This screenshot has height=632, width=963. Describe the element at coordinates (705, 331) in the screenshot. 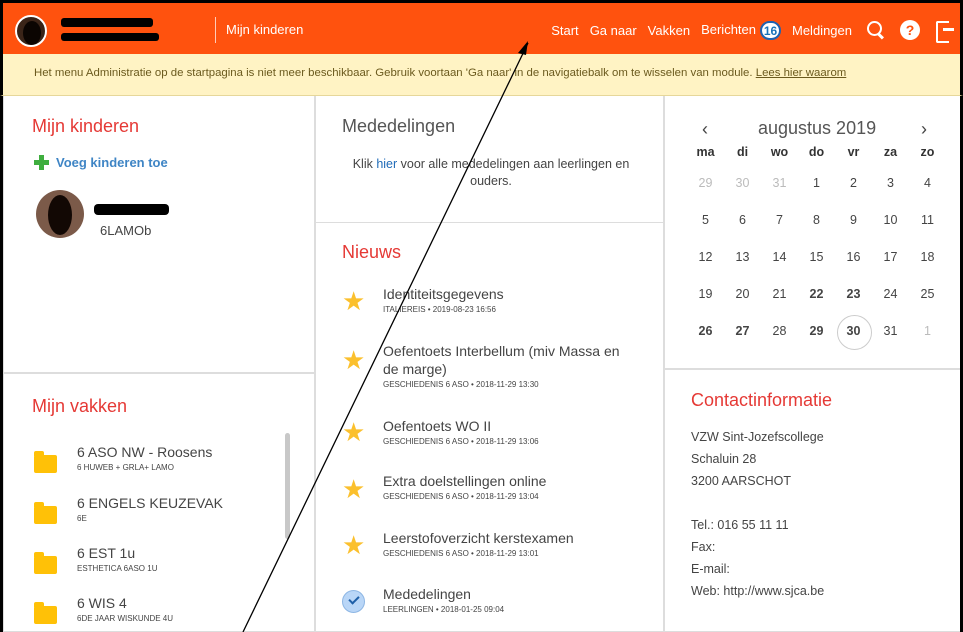

I see `calendar-day: 26` at that location.